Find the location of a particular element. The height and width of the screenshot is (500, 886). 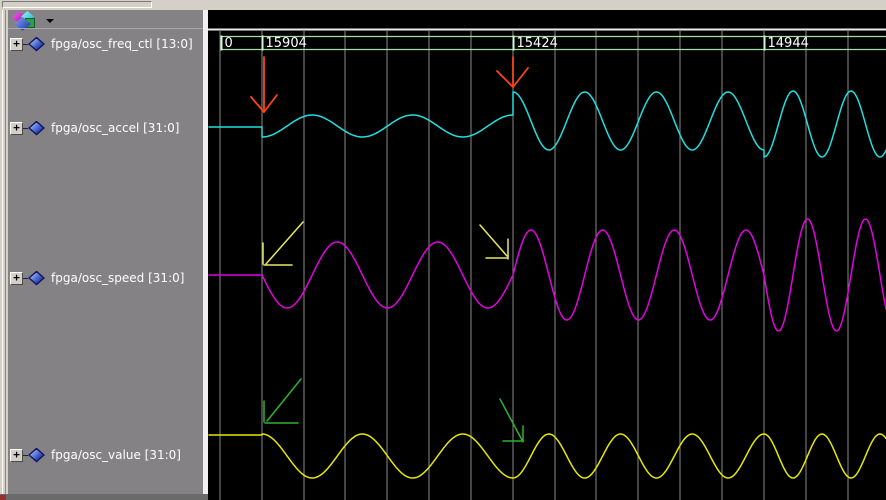

signal-row-osc-accel: + fpga/osc_accel [31:0] is located at coordinates (94, 128).